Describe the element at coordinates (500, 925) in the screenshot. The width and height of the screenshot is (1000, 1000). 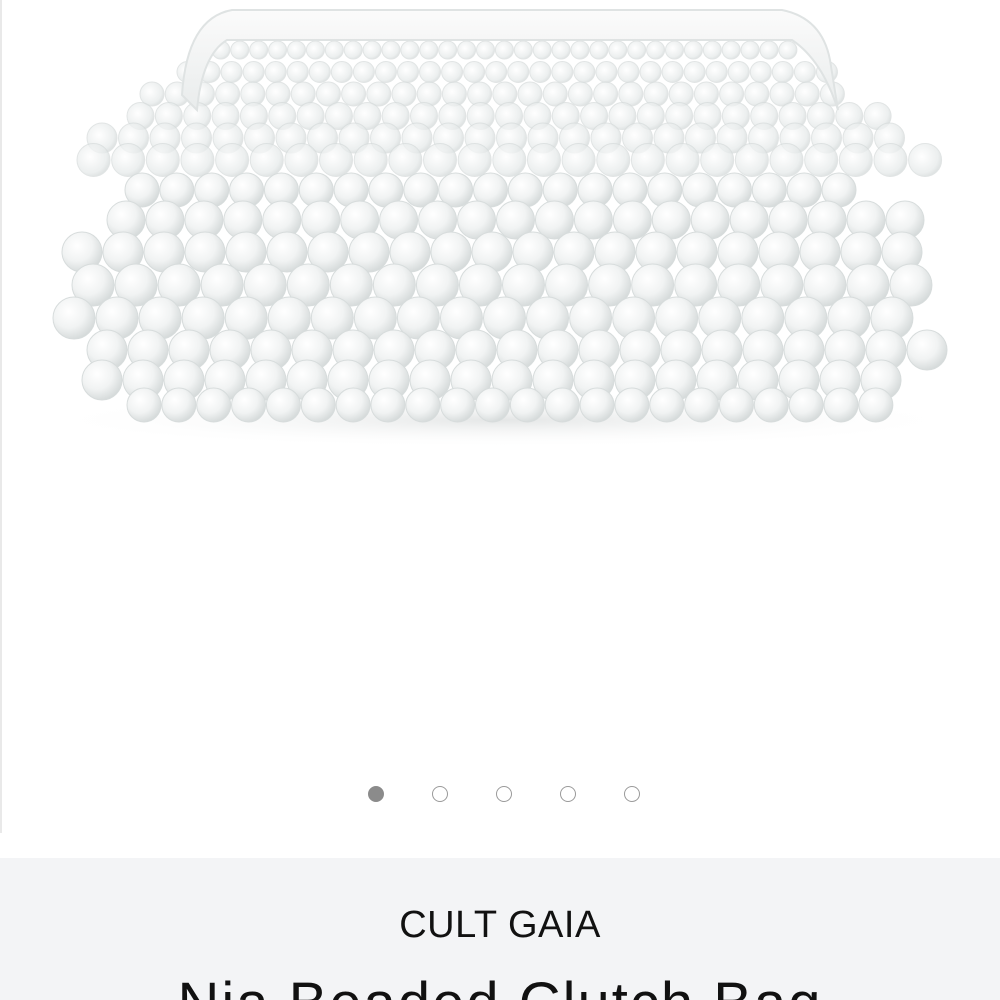
I see `brand-name: CULT GAIA` at that location.